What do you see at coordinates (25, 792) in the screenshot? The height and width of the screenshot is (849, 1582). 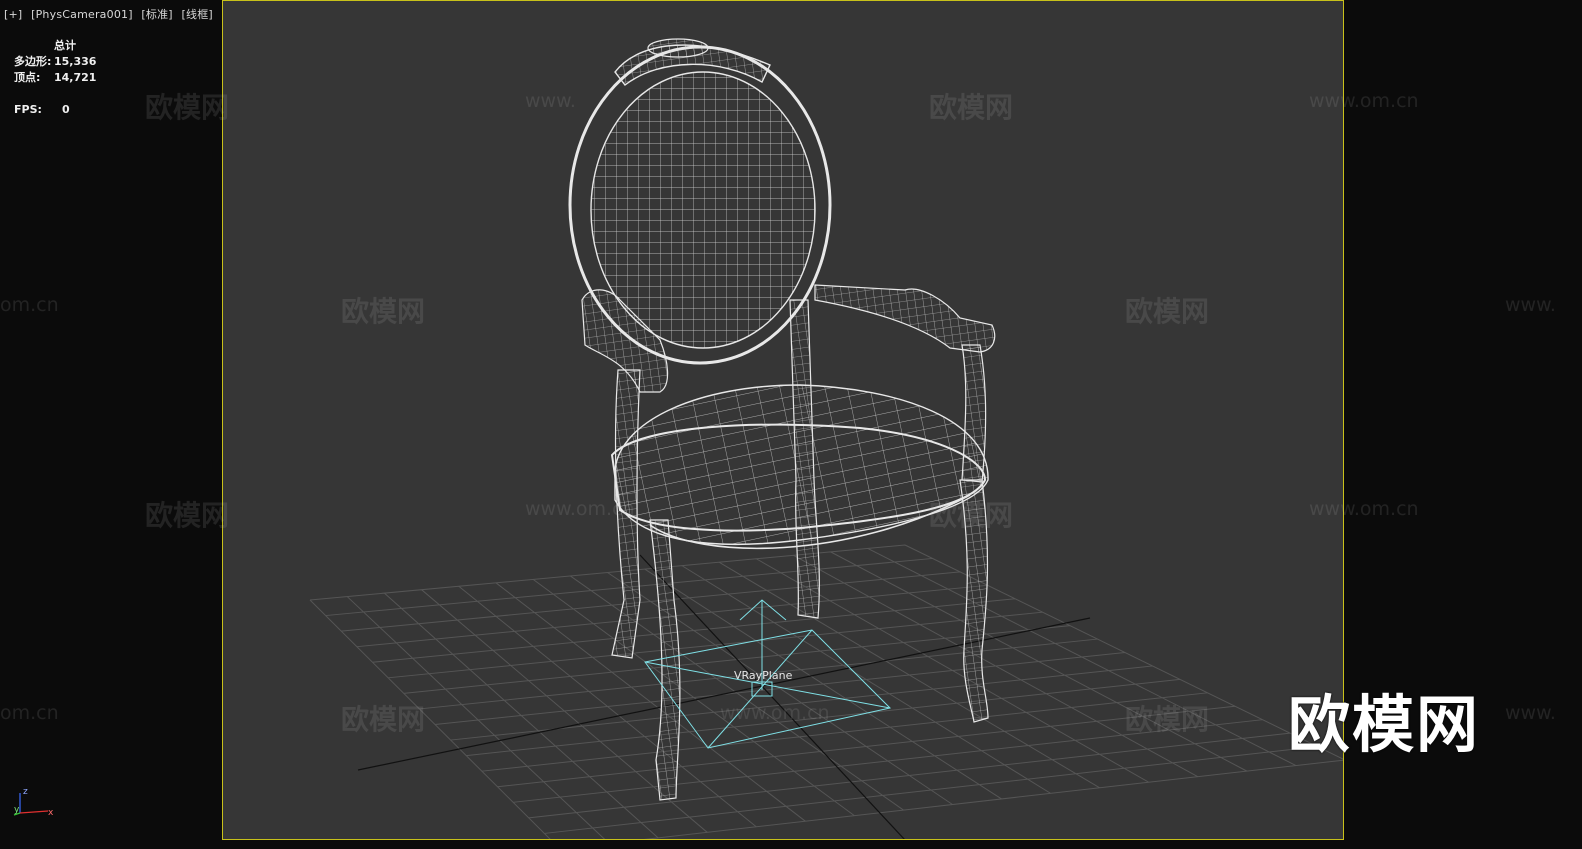 I see `axis-z-label: z` at bounding box center [25, 792].